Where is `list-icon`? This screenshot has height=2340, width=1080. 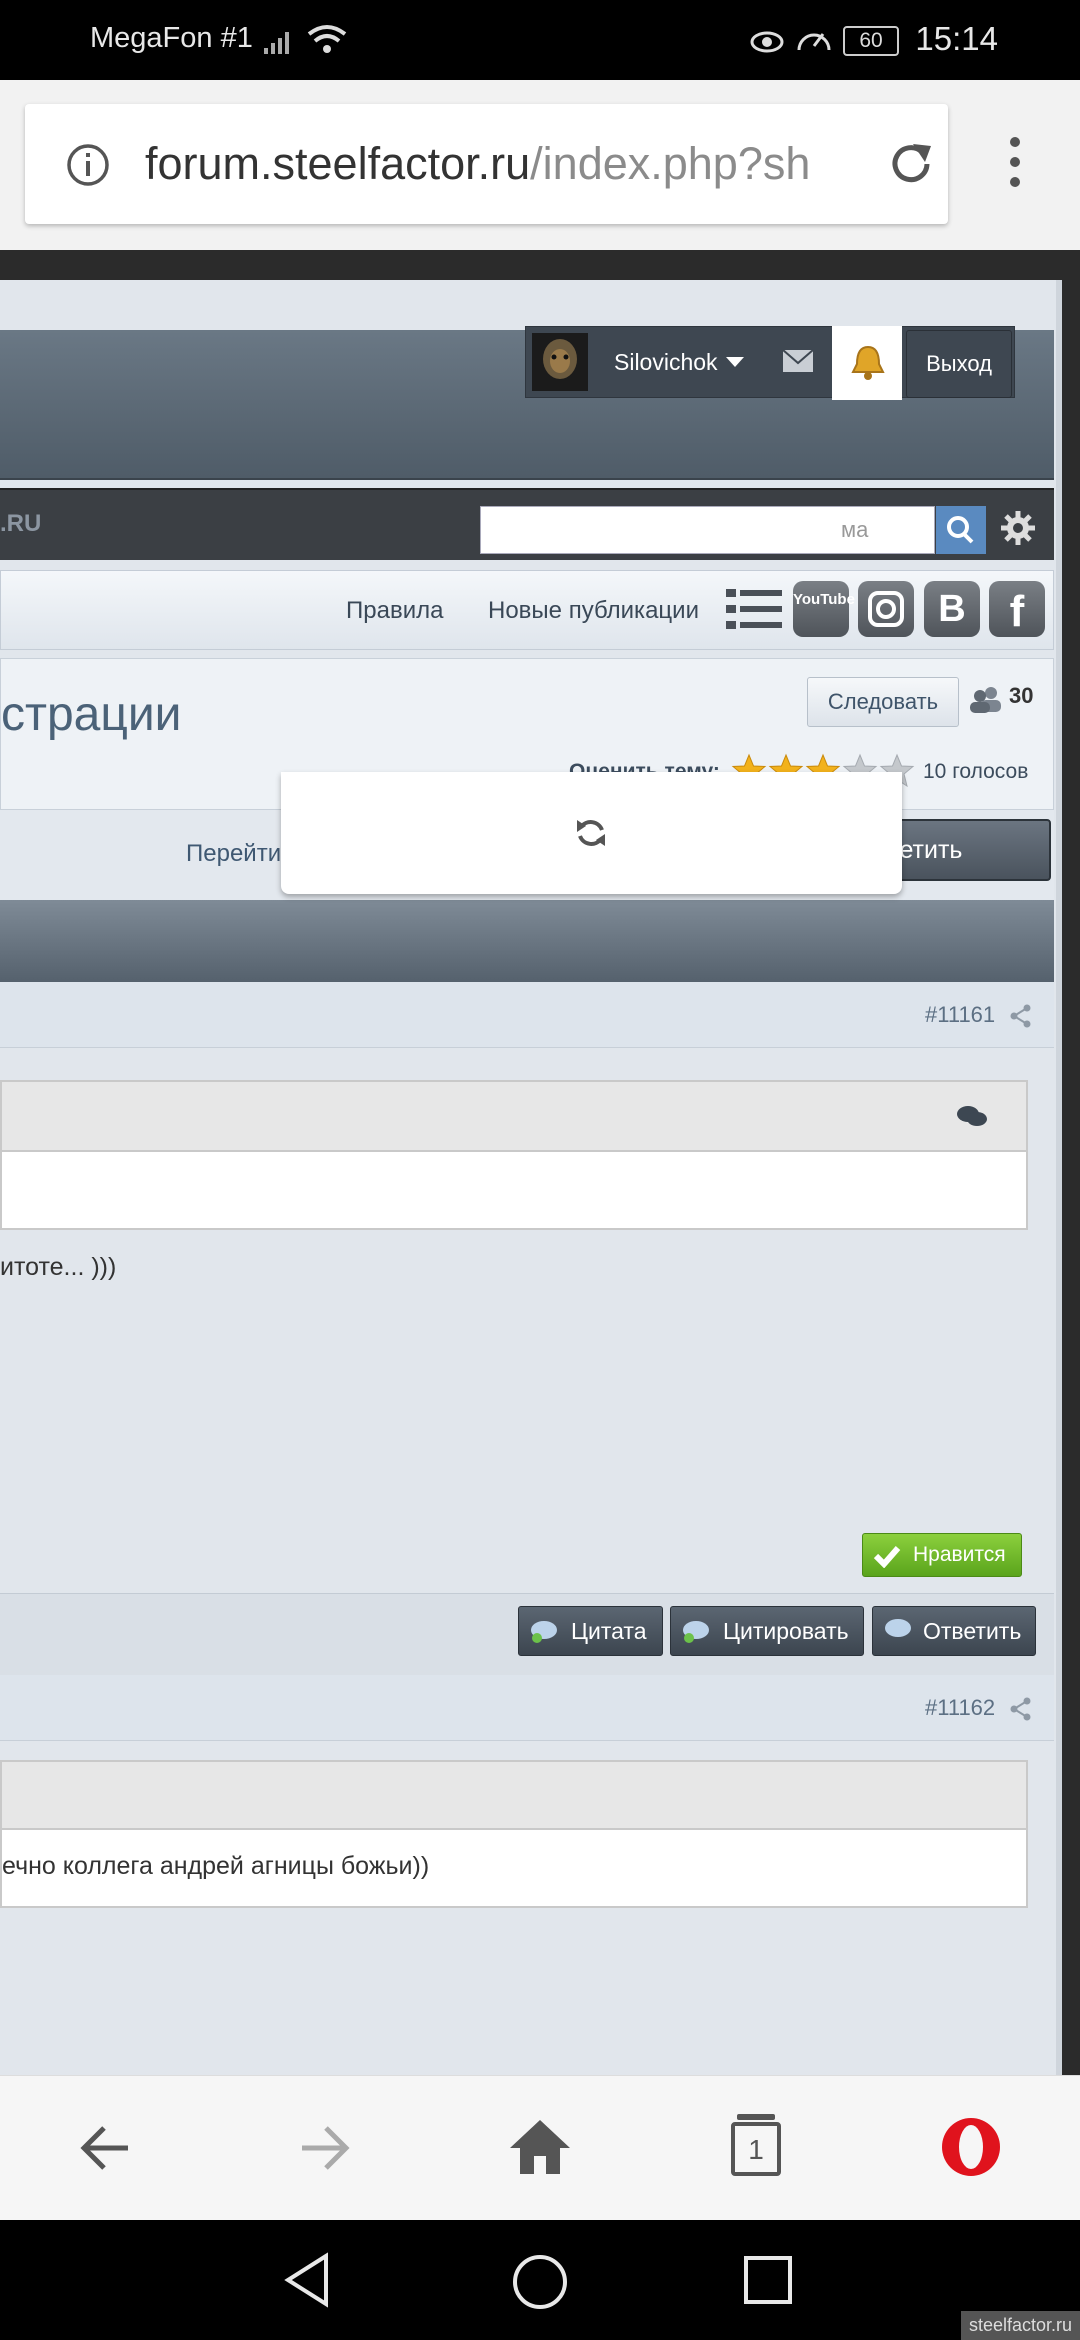
list-icon is located at coordinates (754, 609).